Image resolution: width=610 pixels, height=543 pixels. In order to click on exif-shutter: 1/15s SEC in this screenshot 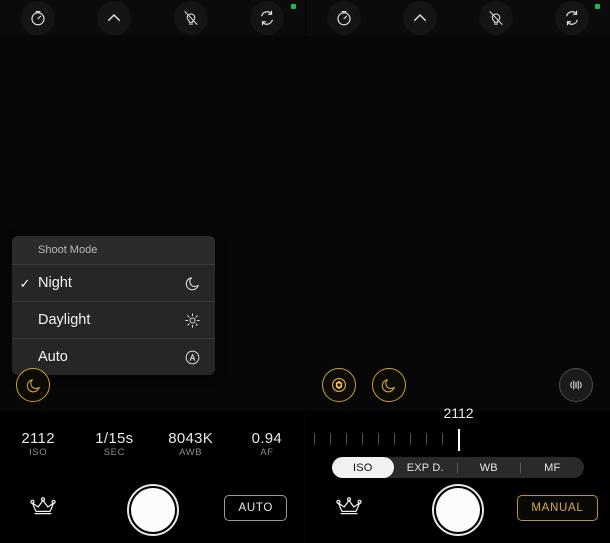, I will do `click(114, 444)`.